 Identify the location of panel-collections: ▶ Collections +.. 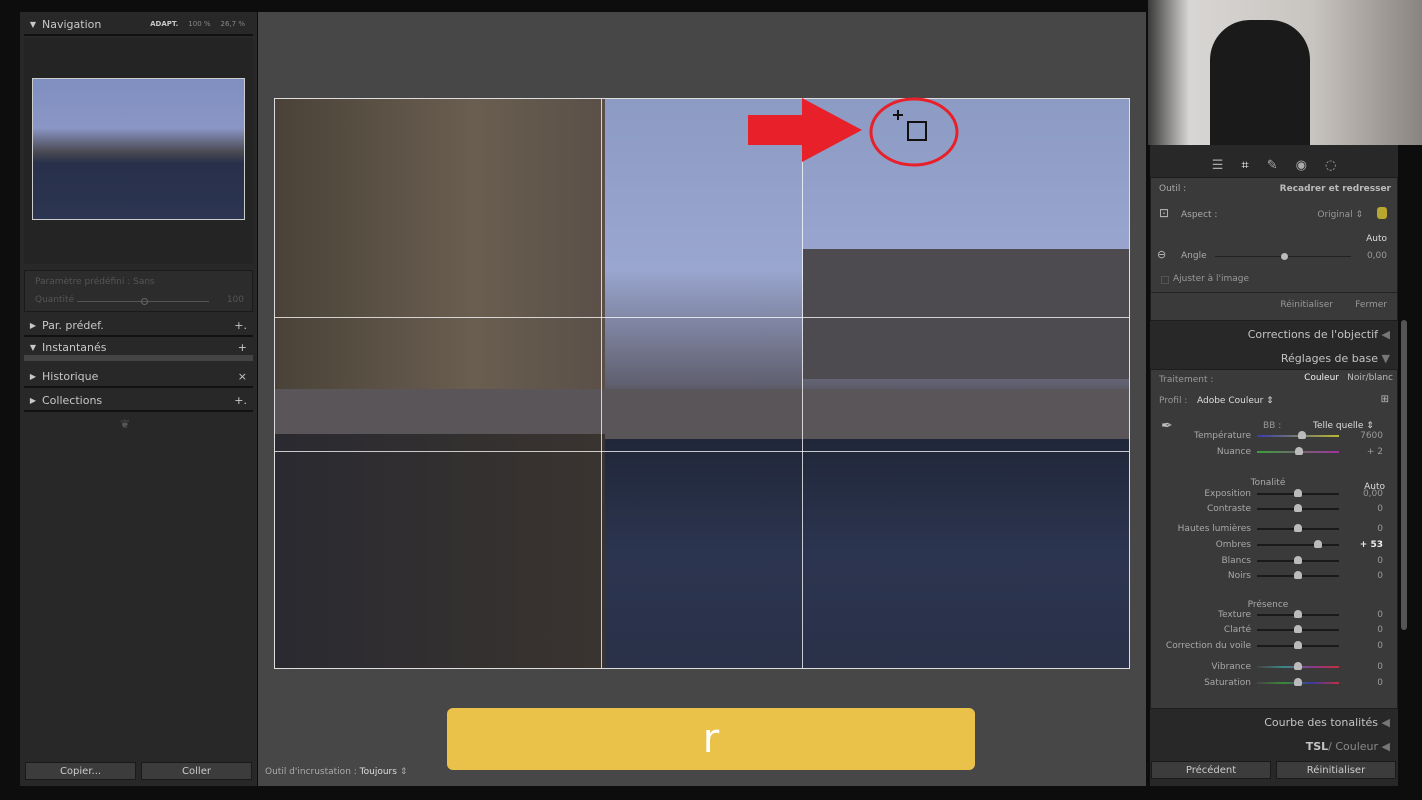
(138, 401).